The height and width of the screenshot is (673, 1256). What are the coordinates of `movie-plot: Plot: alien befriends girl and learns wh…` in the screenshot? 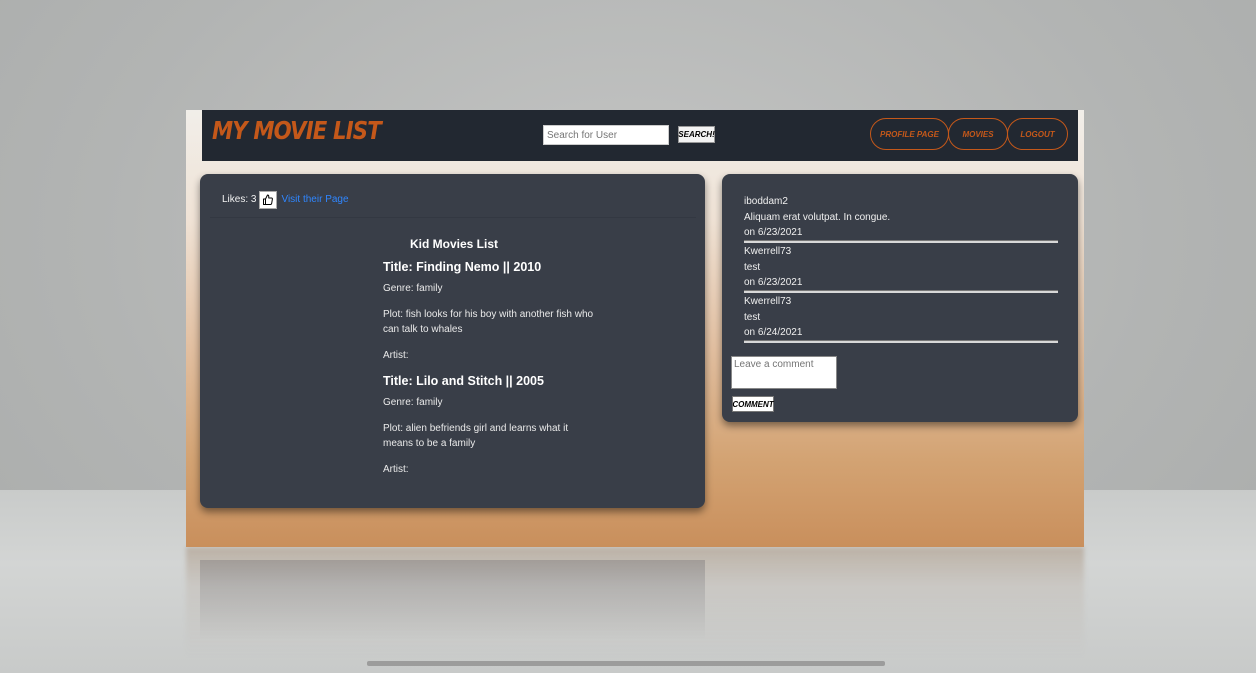 It's located at (476, 436).